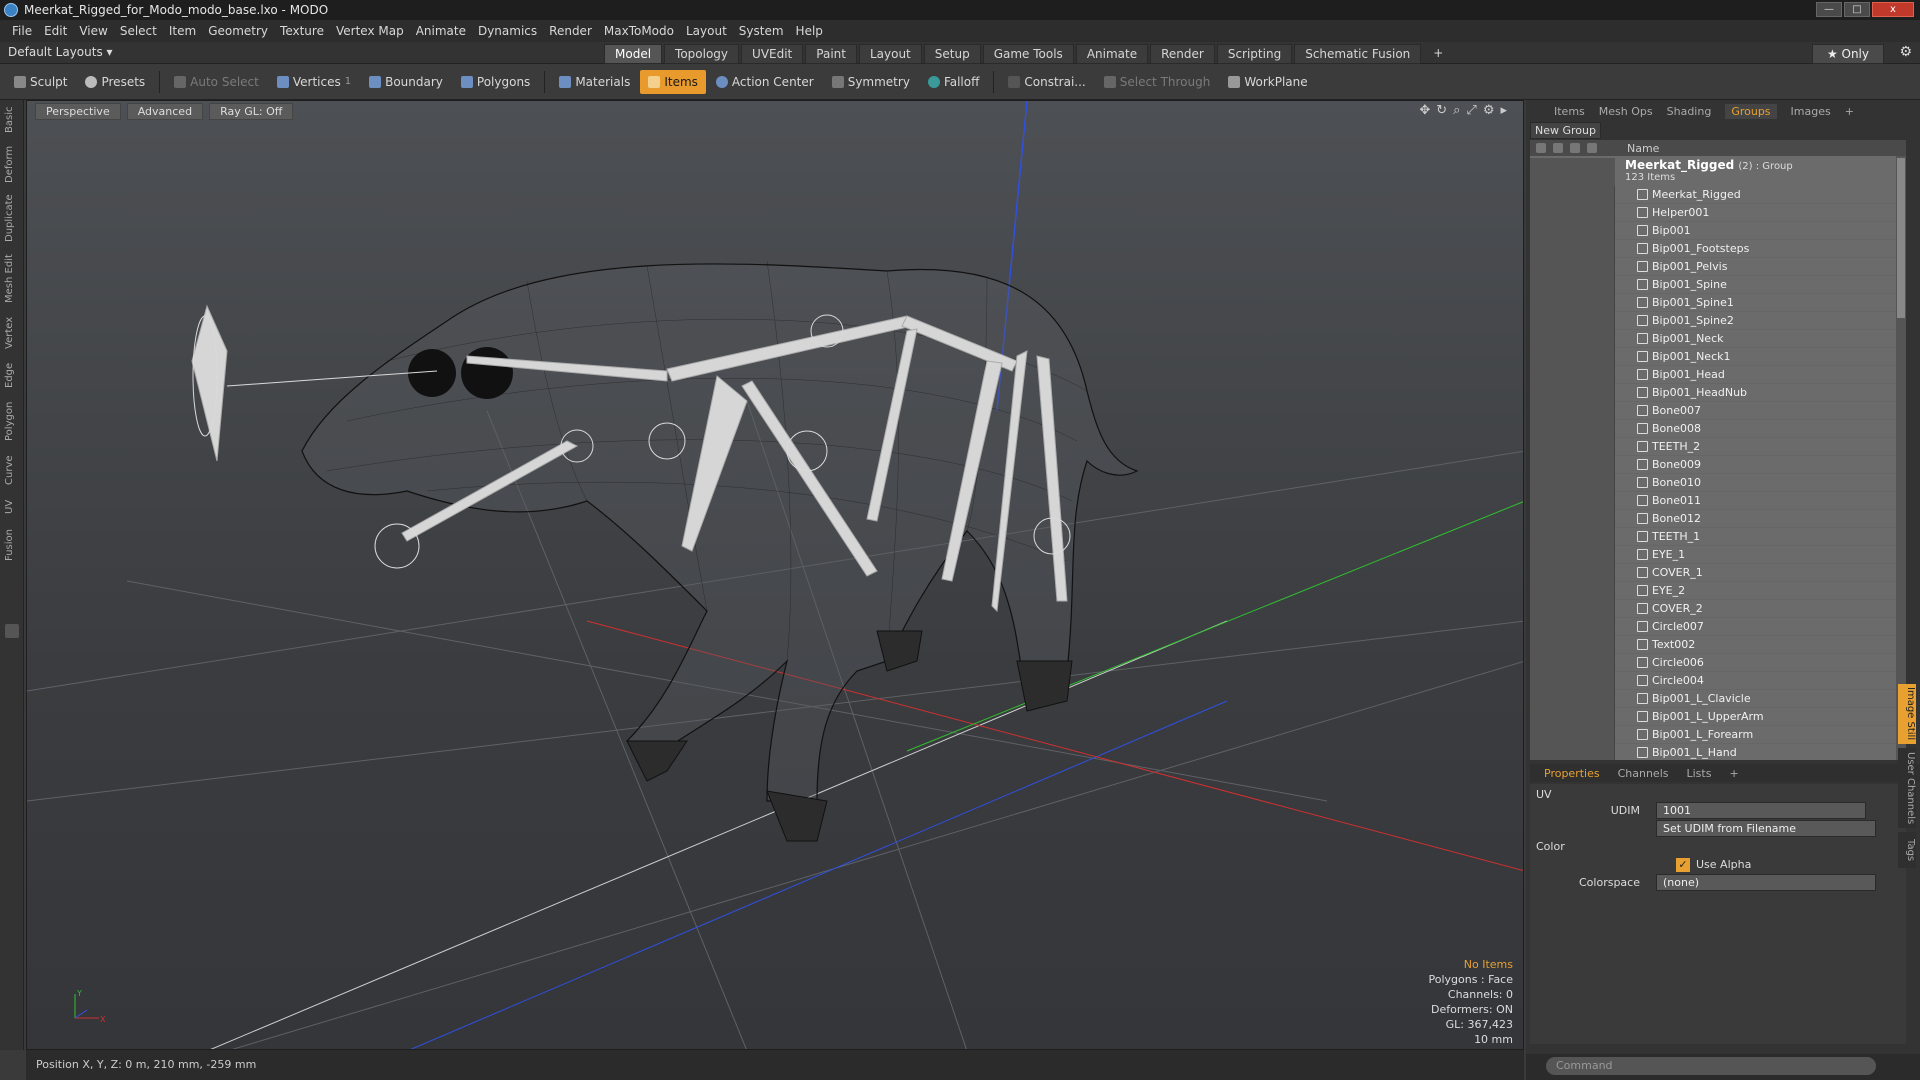 Image resolution: width=1920 pixels, height=1080 pixels. I want to click on list-item: Bip001_L_Hand, so click(1718, 751).